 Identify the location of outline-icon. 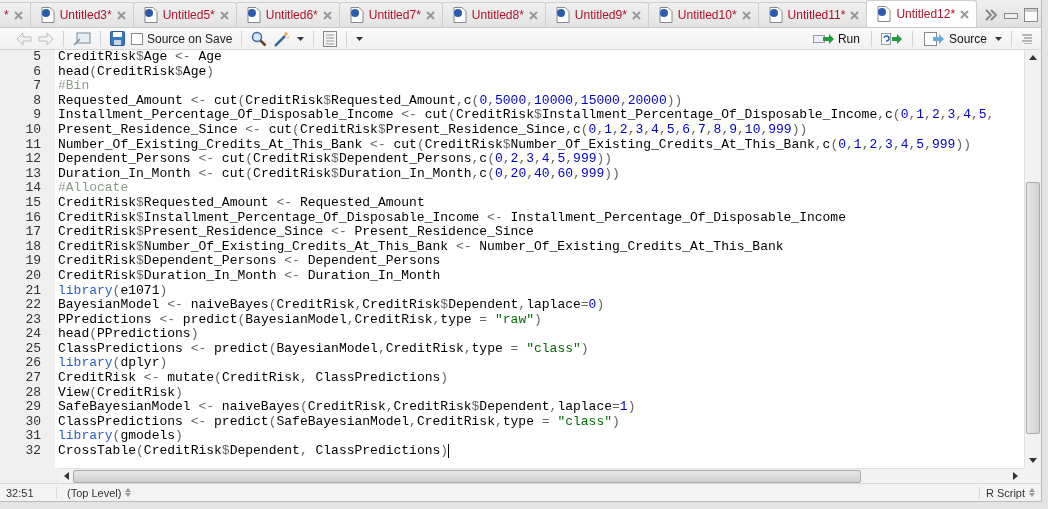
(1027, 38).